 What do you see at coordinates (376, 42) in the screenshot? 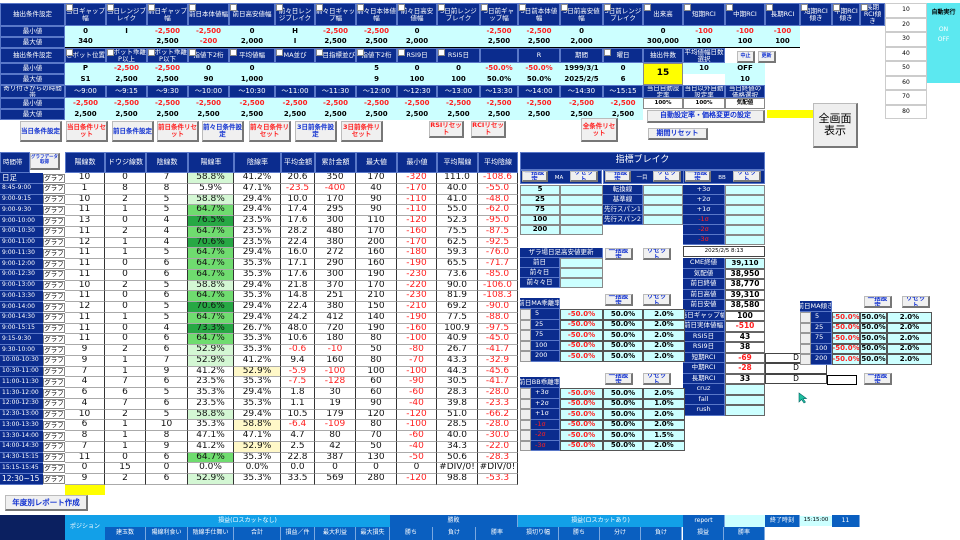
I see `max-value-cell: 2,500` at bounding box center [376, 42].